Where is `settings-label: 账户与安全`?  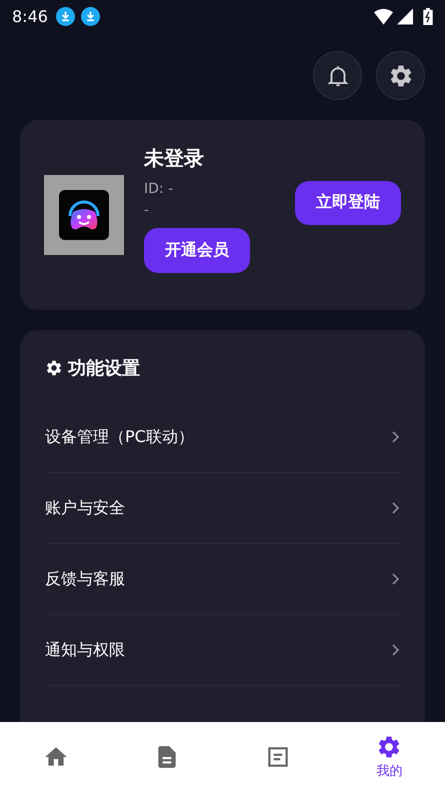 settings-label: 账户与安全 is located at coordinates (85, 508).